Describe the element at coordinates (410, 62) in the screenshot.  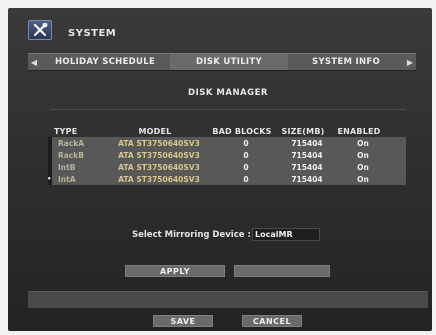
I see `right-arrow-icon: ▶` at that location.